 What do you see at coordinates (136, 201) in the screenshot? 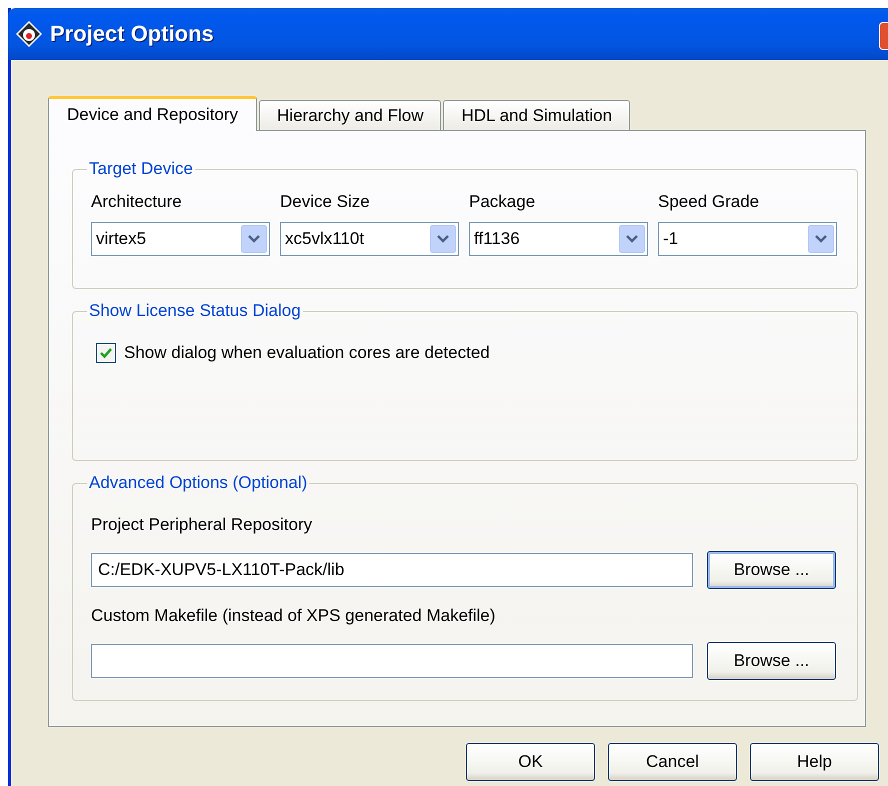
I see `field-label: Architecture` at bounding box center [136, 201].